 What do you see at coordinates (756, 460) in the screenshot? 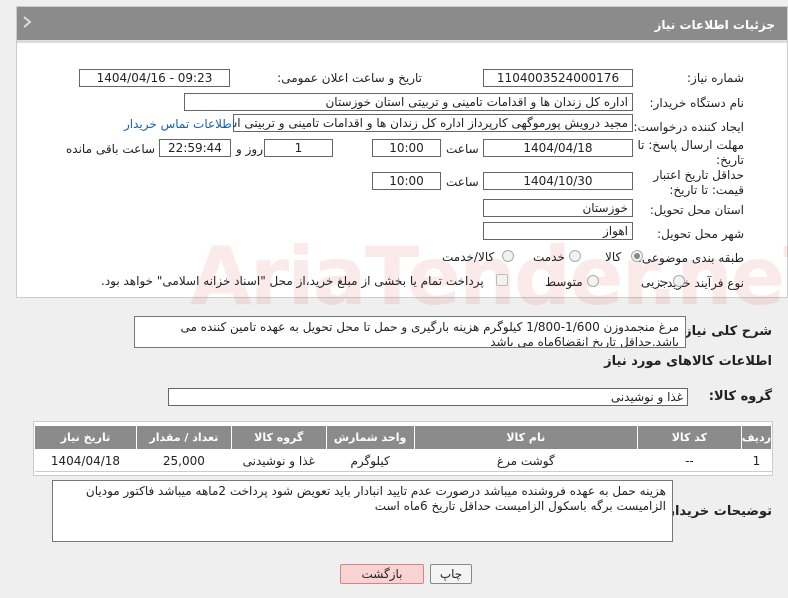
I see `cell-row: 1` at bounding box center [756, 460].